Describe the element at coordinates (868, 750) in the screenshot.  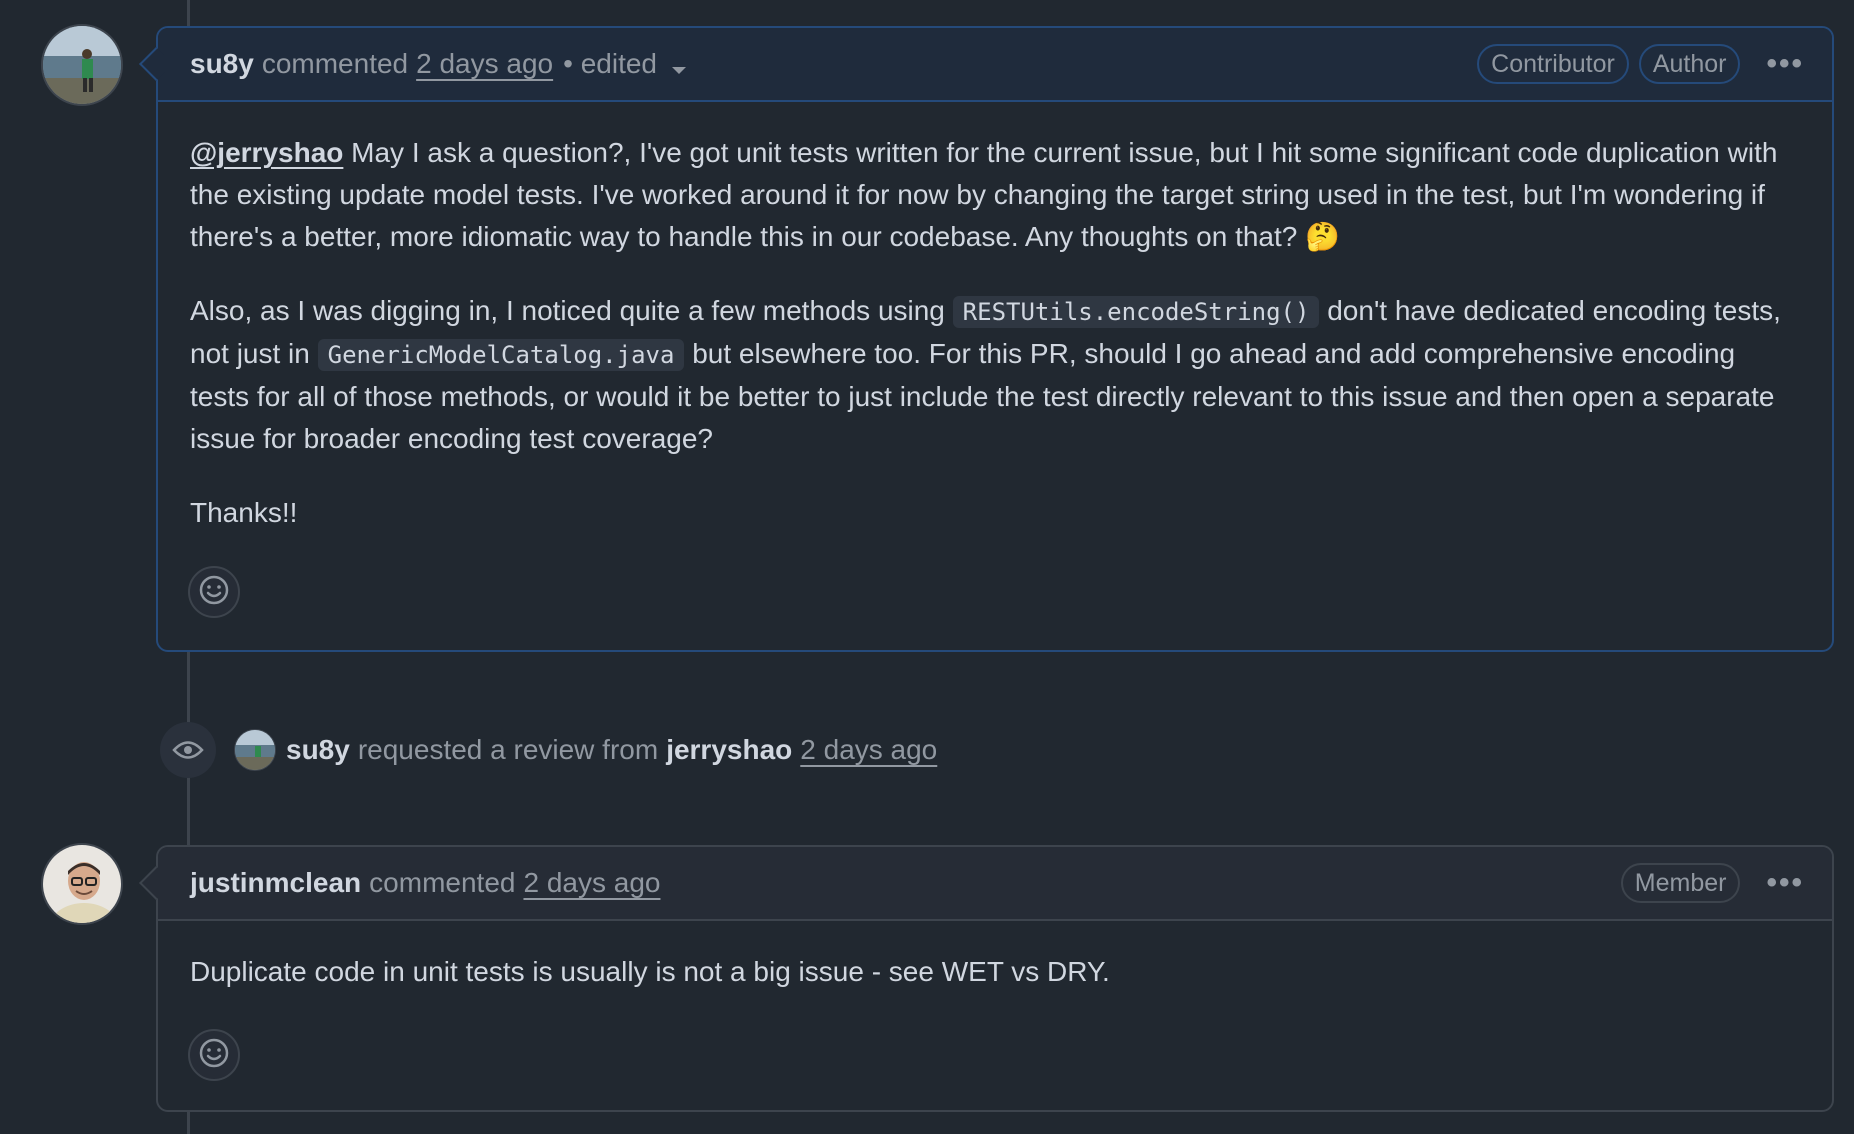
I see `event-timestamp: 2 days ago` at that location.